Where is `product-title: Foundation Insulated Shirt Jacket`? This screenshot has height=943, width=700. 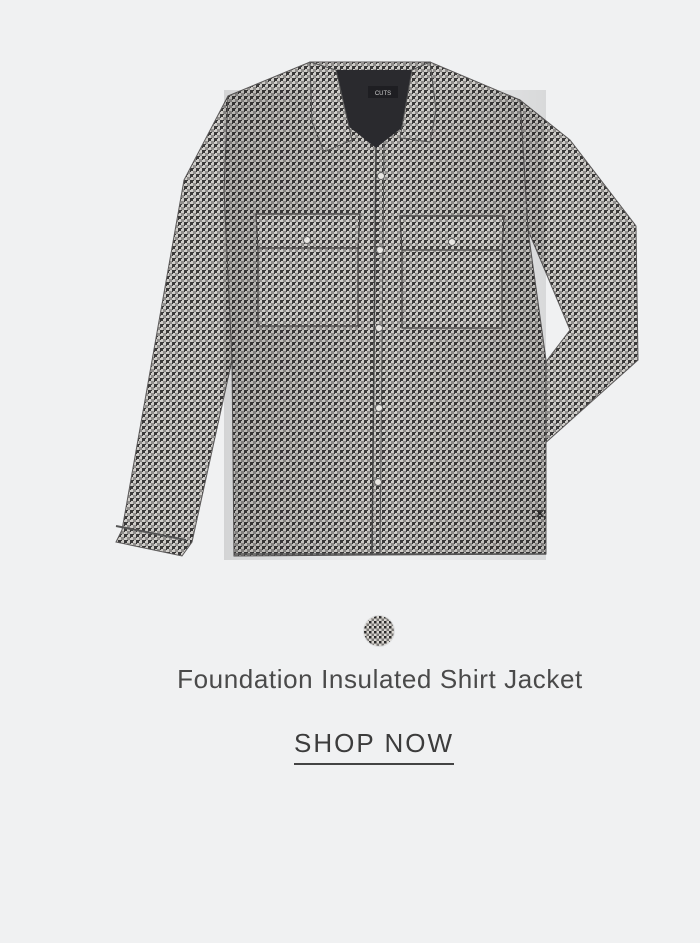
product-title: Foundation Insulated Shirt Jacket is located at coordinates (350, 679).